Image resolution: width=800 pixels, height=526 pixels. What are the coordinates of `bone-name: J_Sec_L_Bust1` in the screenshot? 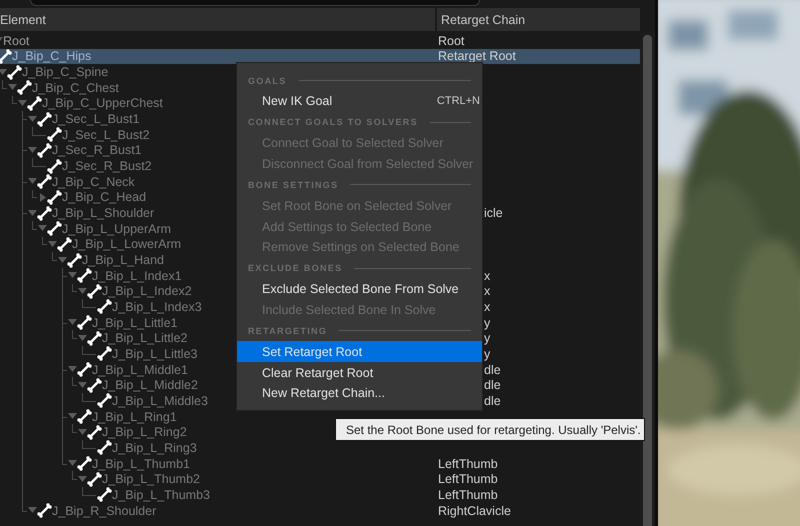 It's located at (96, 119).